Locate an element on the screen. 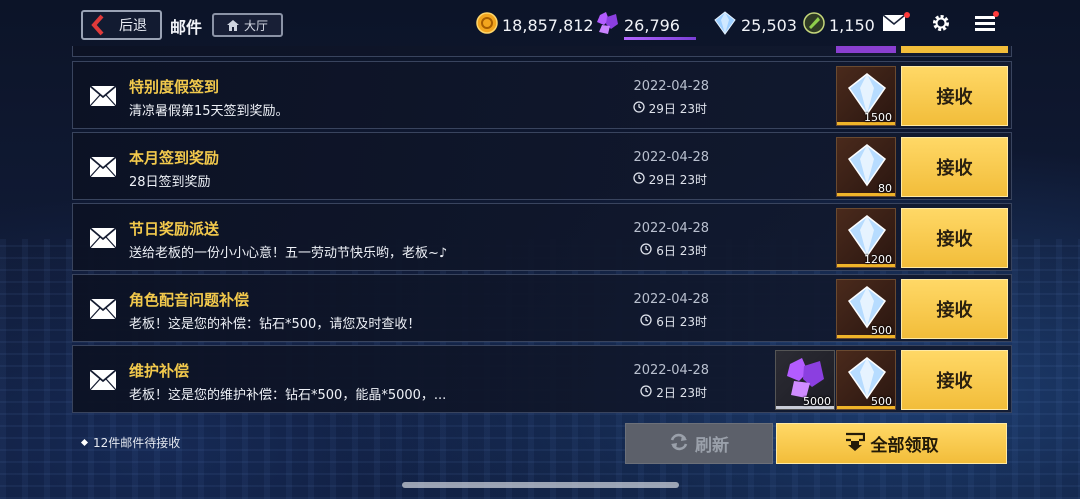 The height and width of the screenshot is (499, 1080). gold-coin-icon is located at coordinates (487, 25).